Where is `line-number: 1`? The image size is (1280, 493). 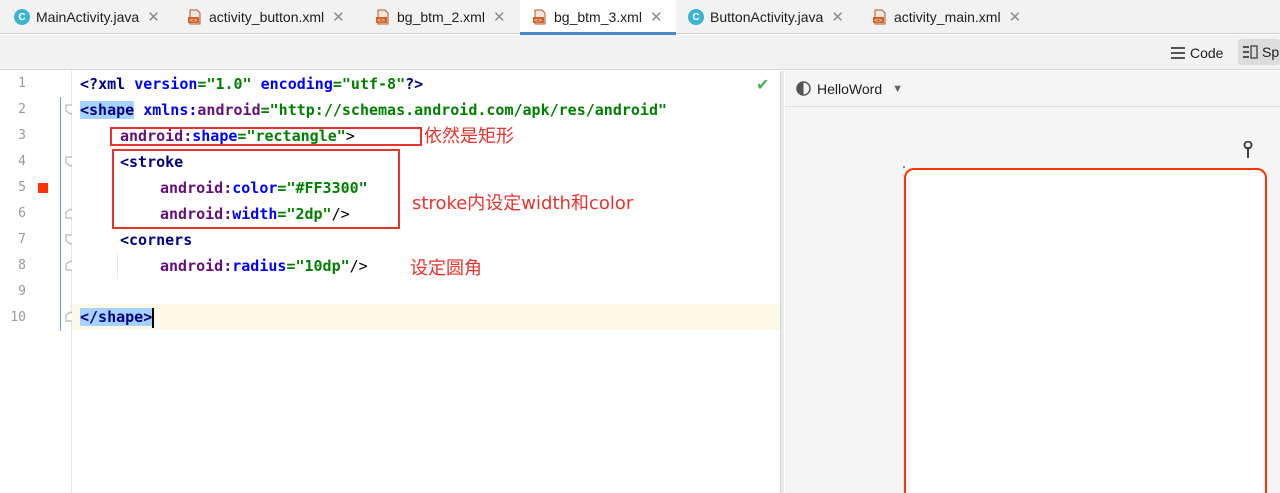
line-number: 1 is located at coordinates (22, 83).